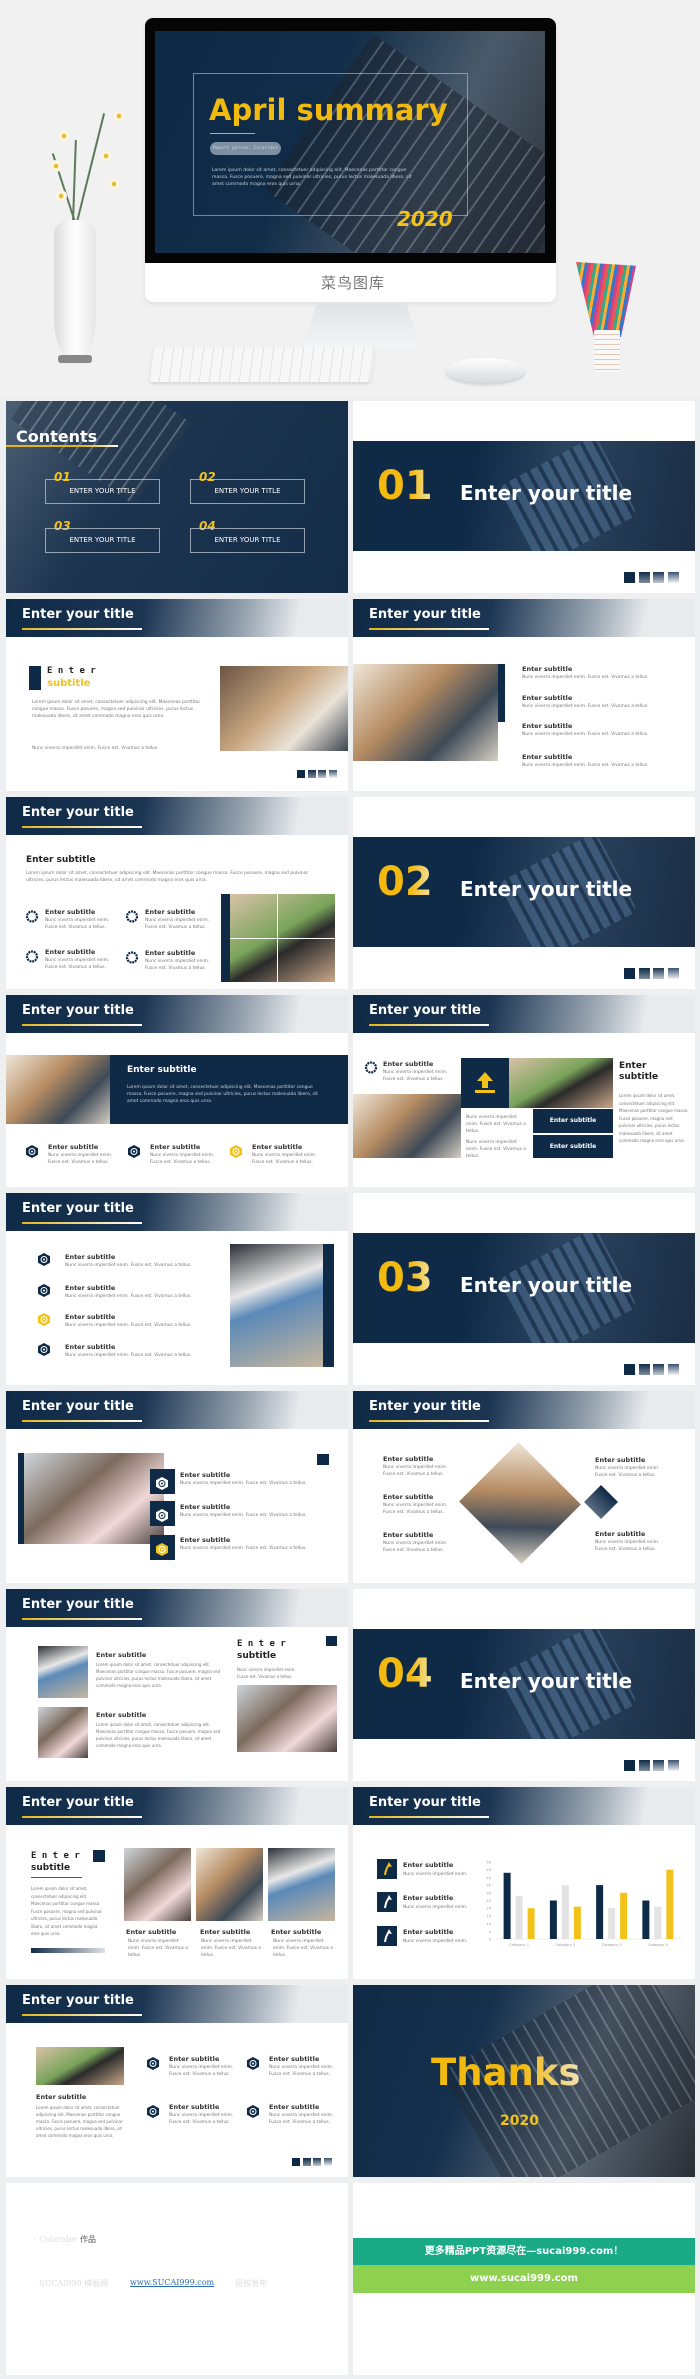 This screenshot has width=700, height=2379. I want to click on y-tick-label: 25, so click(488, 1901).